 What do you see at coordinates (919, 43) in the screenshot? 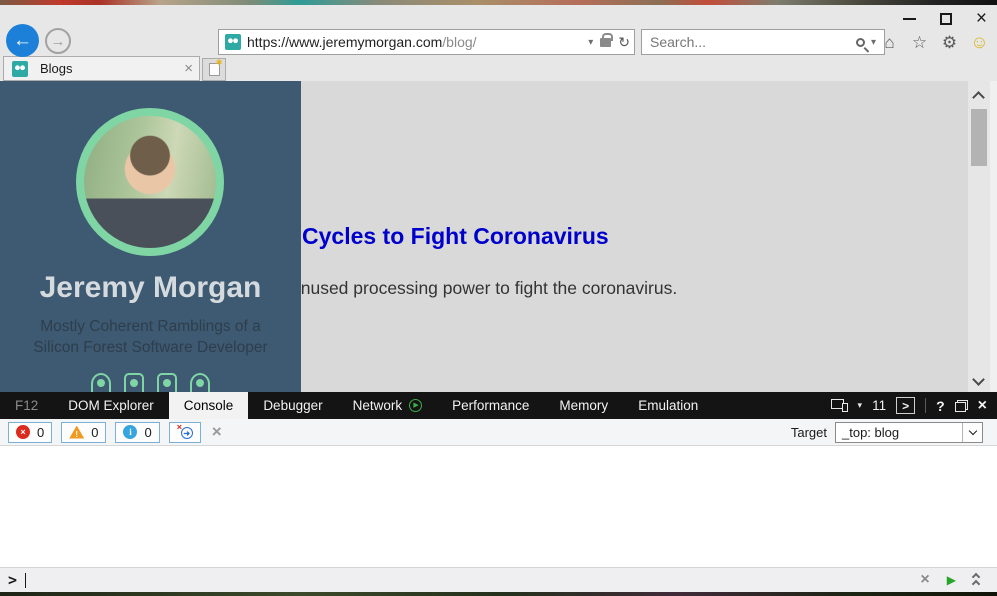
I see `favorites-star-icon: ☆` at bounding box center [919, 43].